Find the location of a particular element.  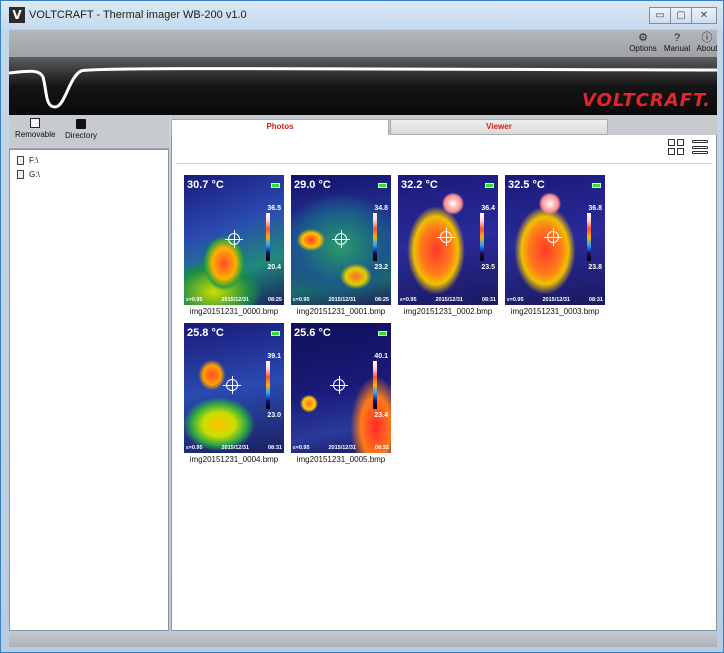

about-button: ⓘ About is located at coordinates (705, 44).